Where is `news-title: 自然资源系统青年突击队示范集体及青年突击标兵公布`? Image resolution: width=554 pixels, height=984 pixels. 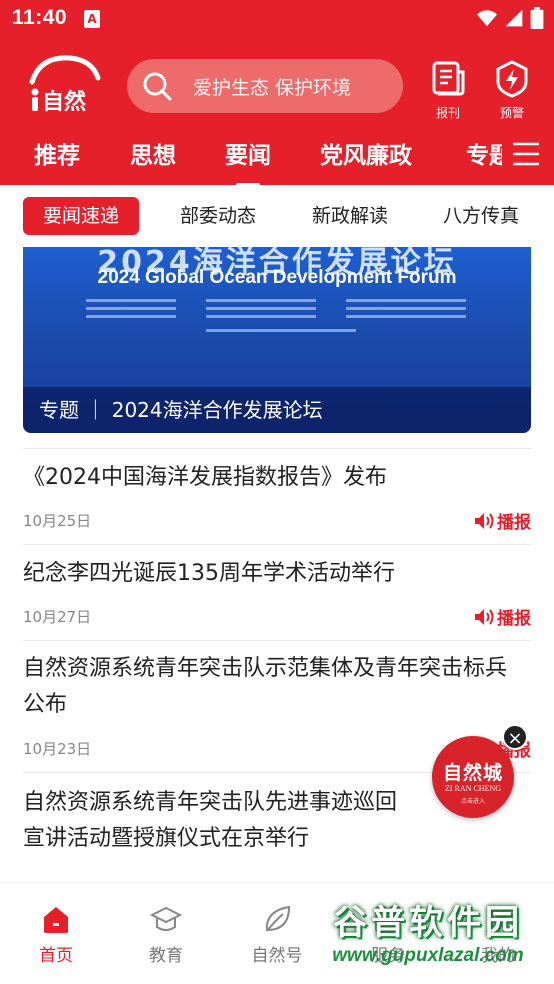 news-title: 自然资源系统青年突击队示范集体及青年突击标兵公布 is located at coordinates (265, 686).